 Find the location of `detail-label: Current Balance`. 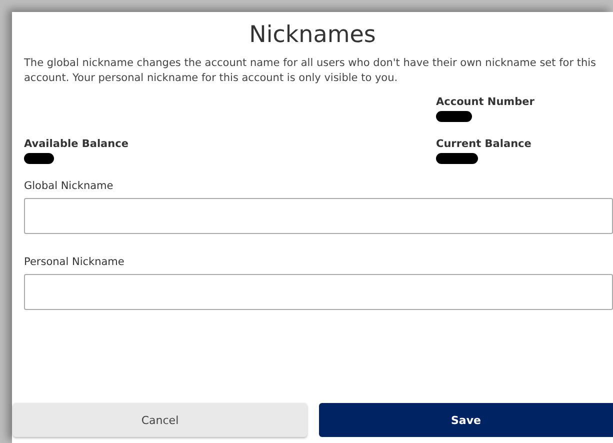

detail-label: Current Balance is located at coordinates (484, 144).